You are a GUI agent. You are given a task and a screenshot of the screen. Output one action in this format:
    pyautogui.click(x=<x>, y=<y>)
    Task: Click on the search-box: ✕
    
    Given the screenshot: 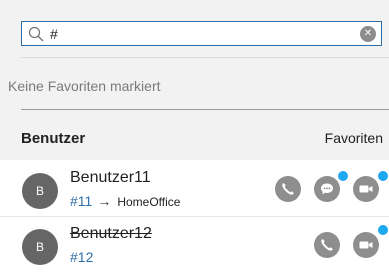 What is the action you would take?
    pyautogui.click(x=201, y=33)
    